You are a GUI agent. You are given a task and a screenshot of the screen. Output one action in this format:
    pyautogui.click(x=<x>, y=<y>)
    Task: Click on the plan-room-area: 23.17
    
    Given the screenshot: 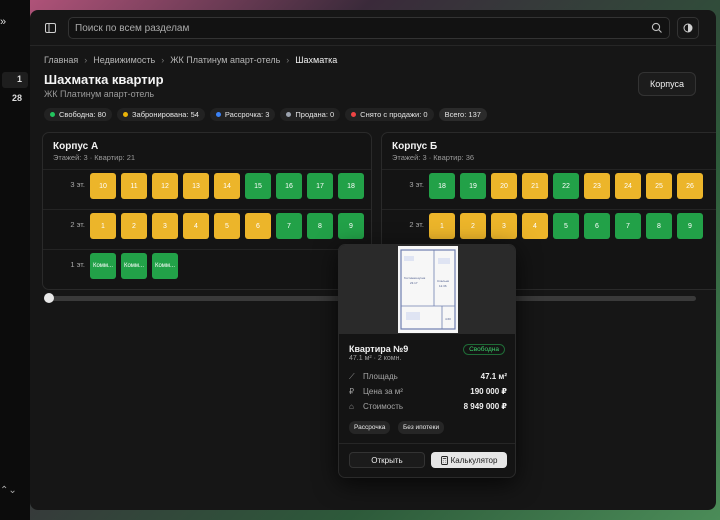 What is the action you would take?
    pyautogui.click(x=414, y=283)
    